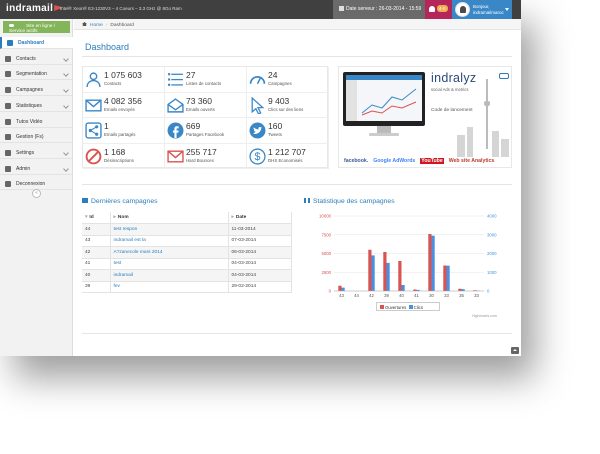  I want to click on file-icon, so click(8, 137).